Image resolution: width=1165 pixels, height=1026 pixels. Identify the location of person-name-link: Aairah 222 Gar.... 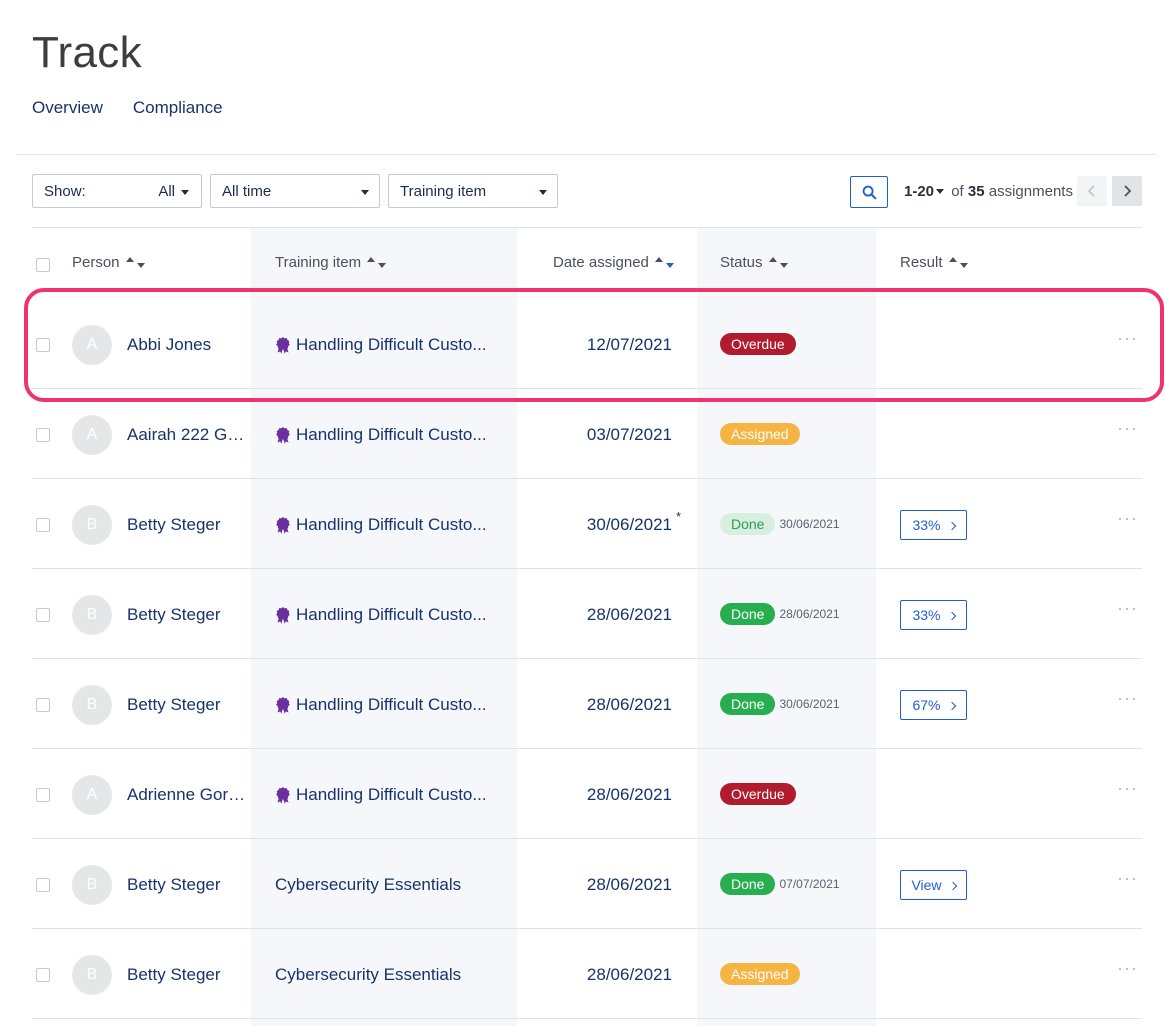
(189, 435).